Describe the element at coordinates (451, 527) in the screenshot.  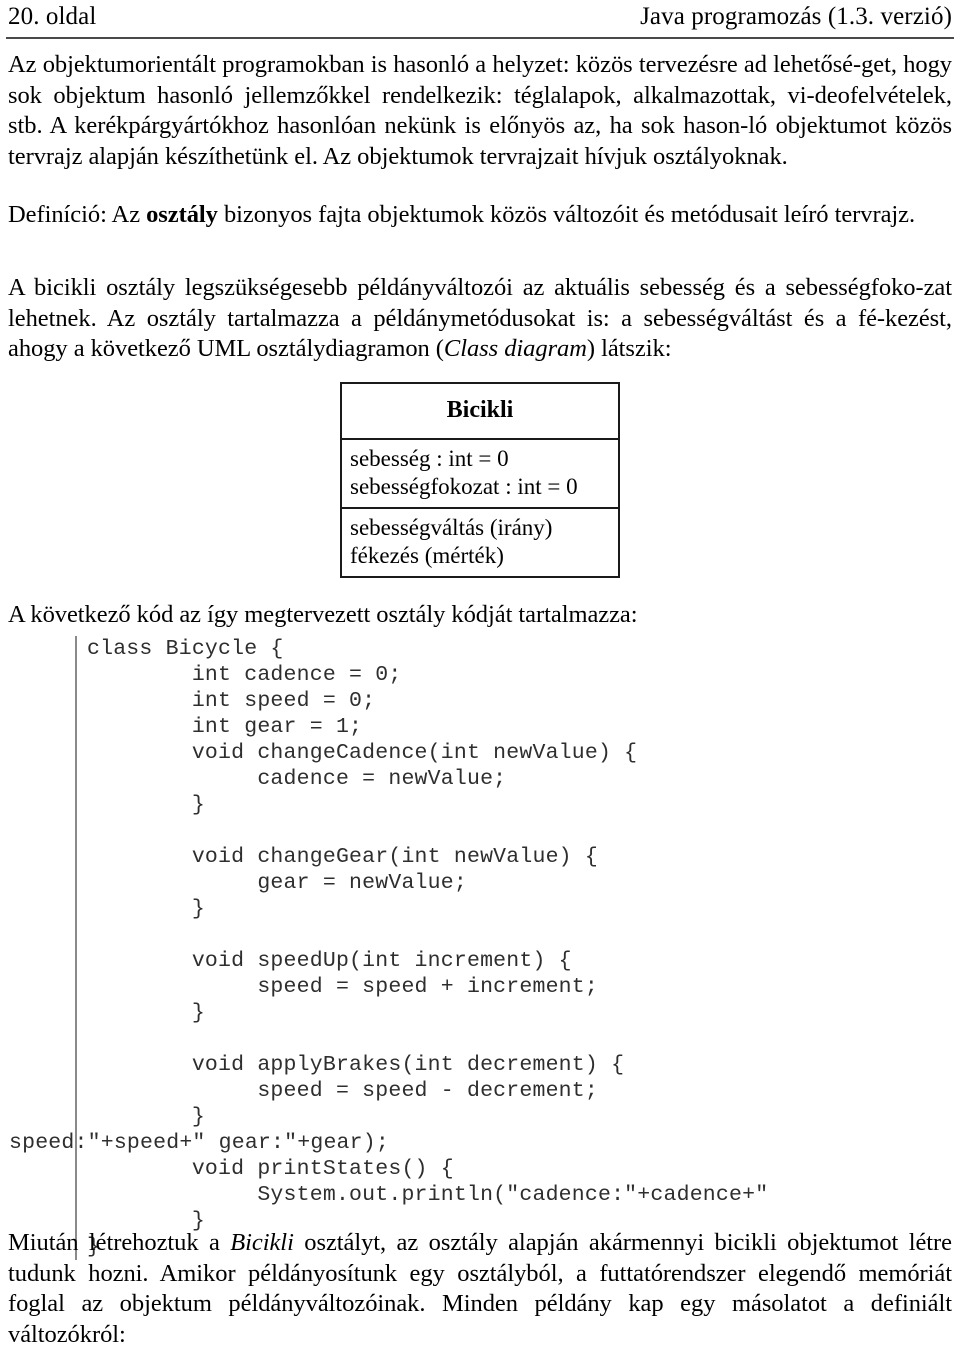
I see `uml-operation: sebességváltás (irány)` at that location.